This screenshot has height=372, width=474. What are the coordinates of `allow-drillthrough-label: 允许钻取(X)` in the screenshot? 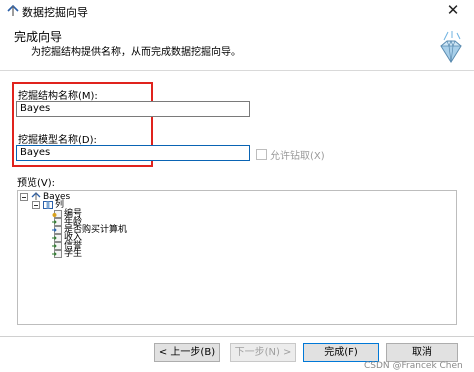 It's located at (297, 156).